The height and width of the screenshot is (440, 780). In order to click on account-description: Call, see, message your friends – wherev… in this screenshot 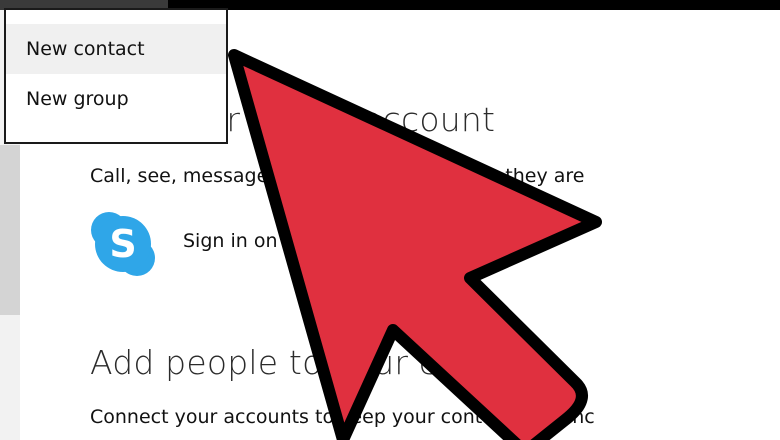, I will do `click(337, 176)`.